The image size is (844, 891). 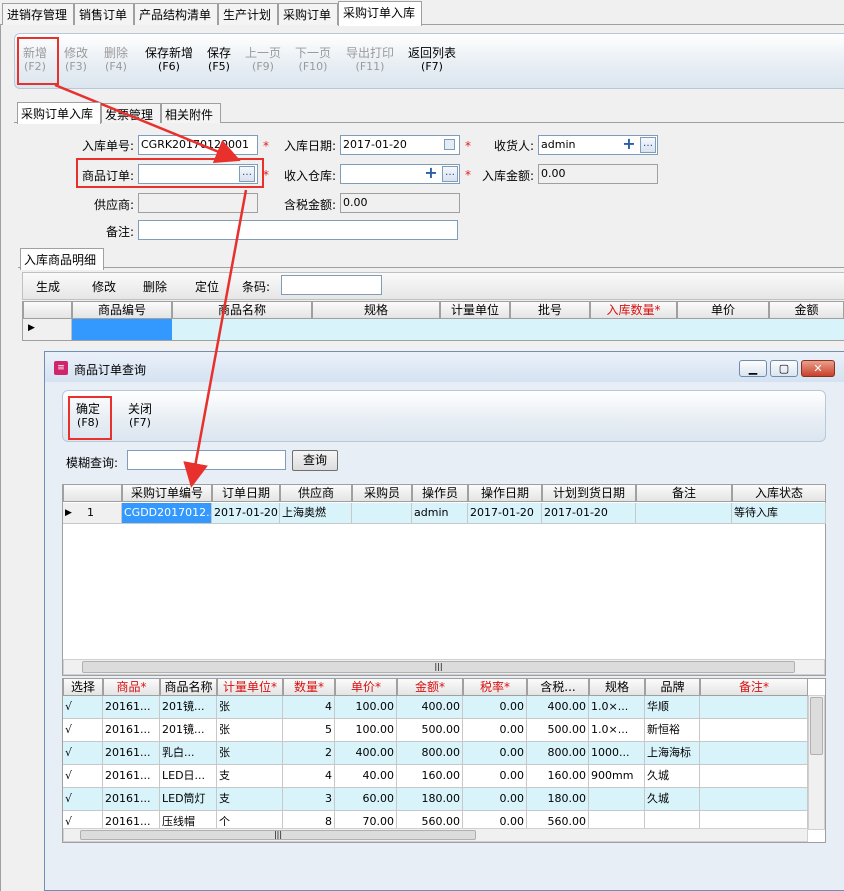 I want to click on annotation-arrows, so click(x=151, y=285).